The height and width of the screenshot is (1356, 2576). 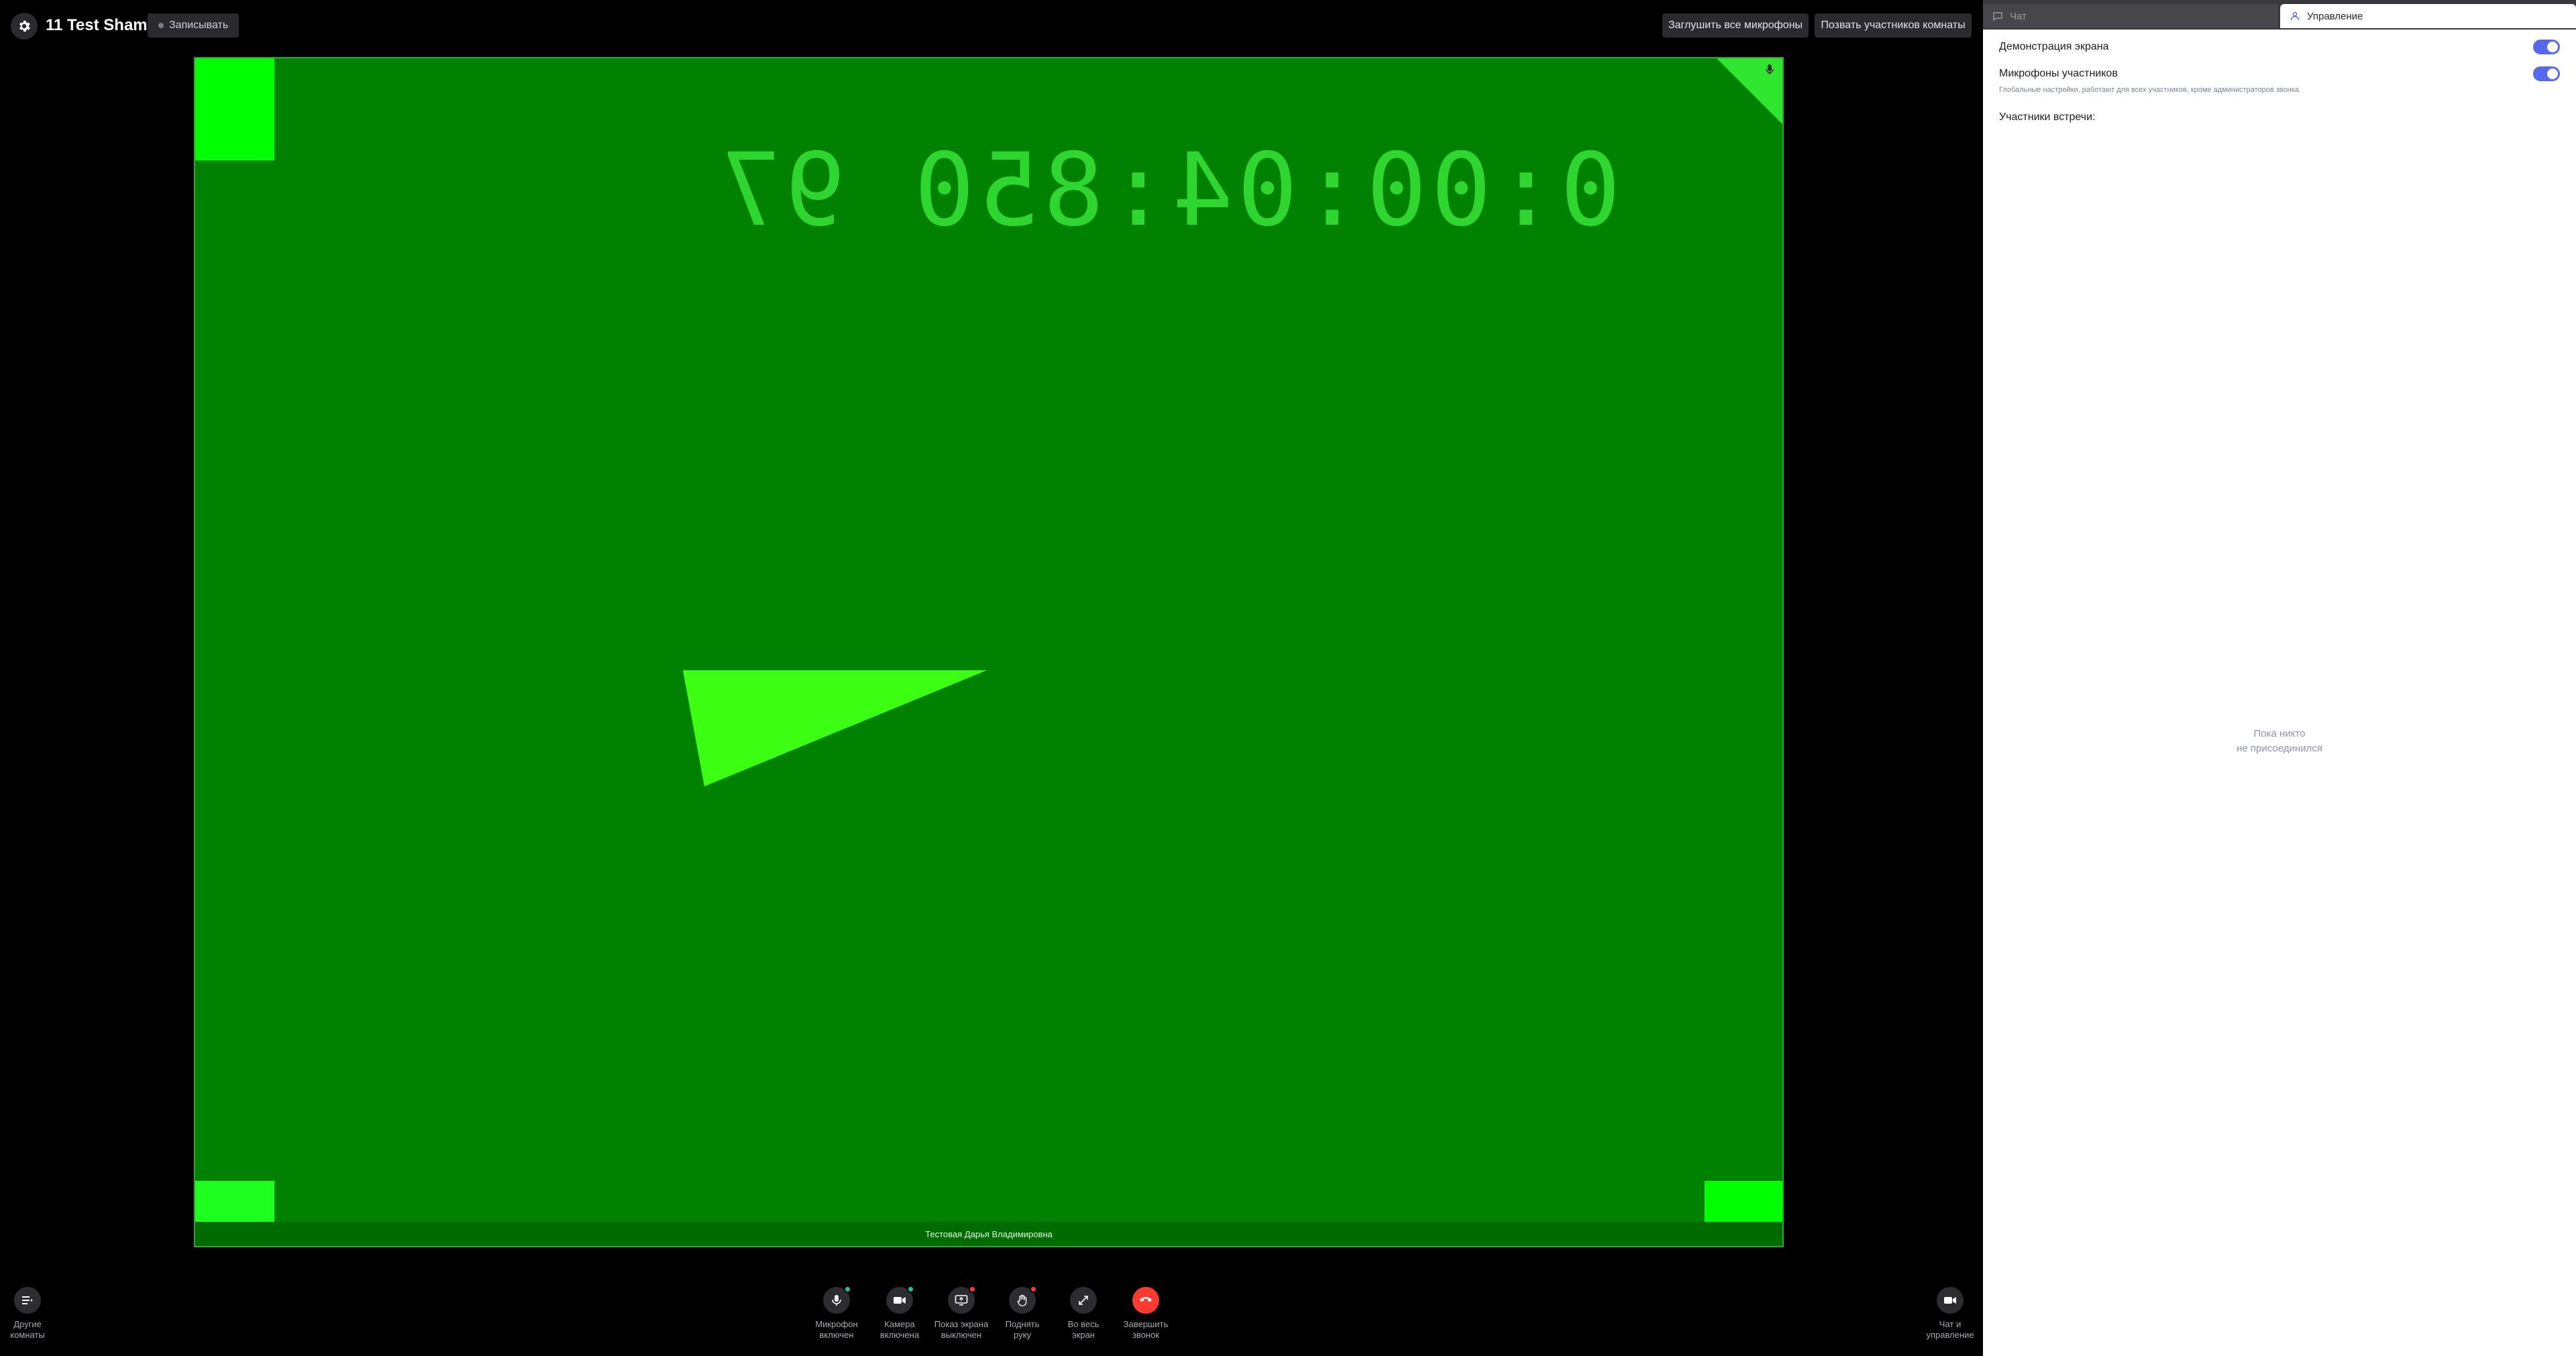 I want to click on chat-manage-label: Чат и управление, so click(x=1950, y=1329).